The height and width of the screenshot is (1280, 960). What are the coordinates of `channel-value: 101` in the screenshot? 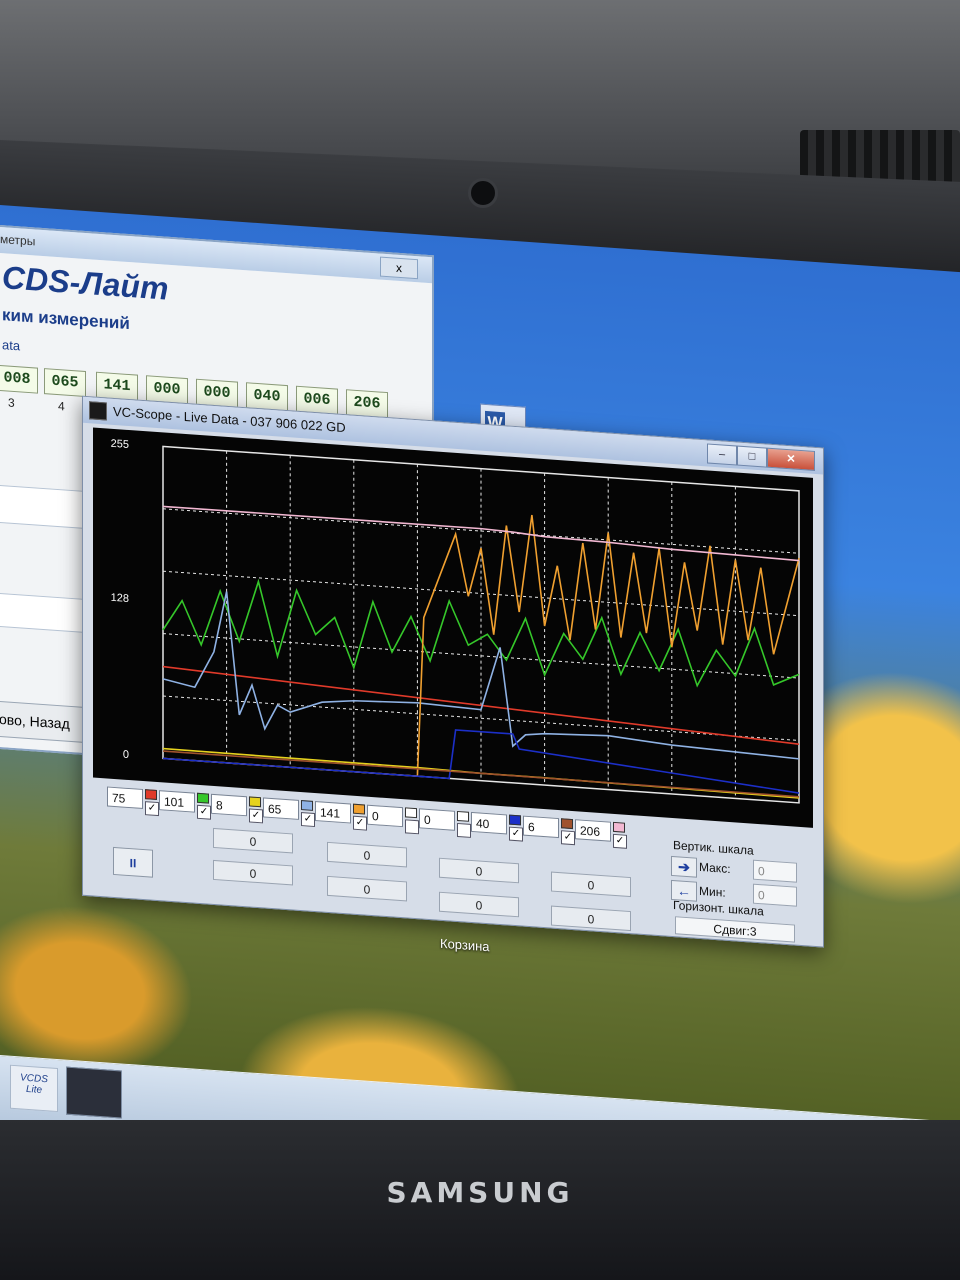 It's located at (177, 801).